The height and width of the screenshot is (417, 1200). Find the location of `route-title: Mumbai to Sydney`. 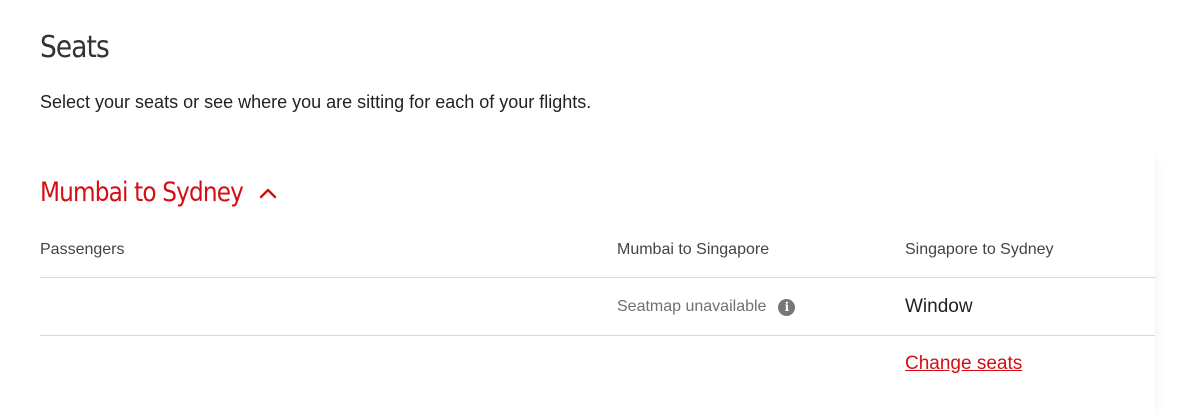

route-title: Mumbai to Sydney is located at coordinates (142, 192).